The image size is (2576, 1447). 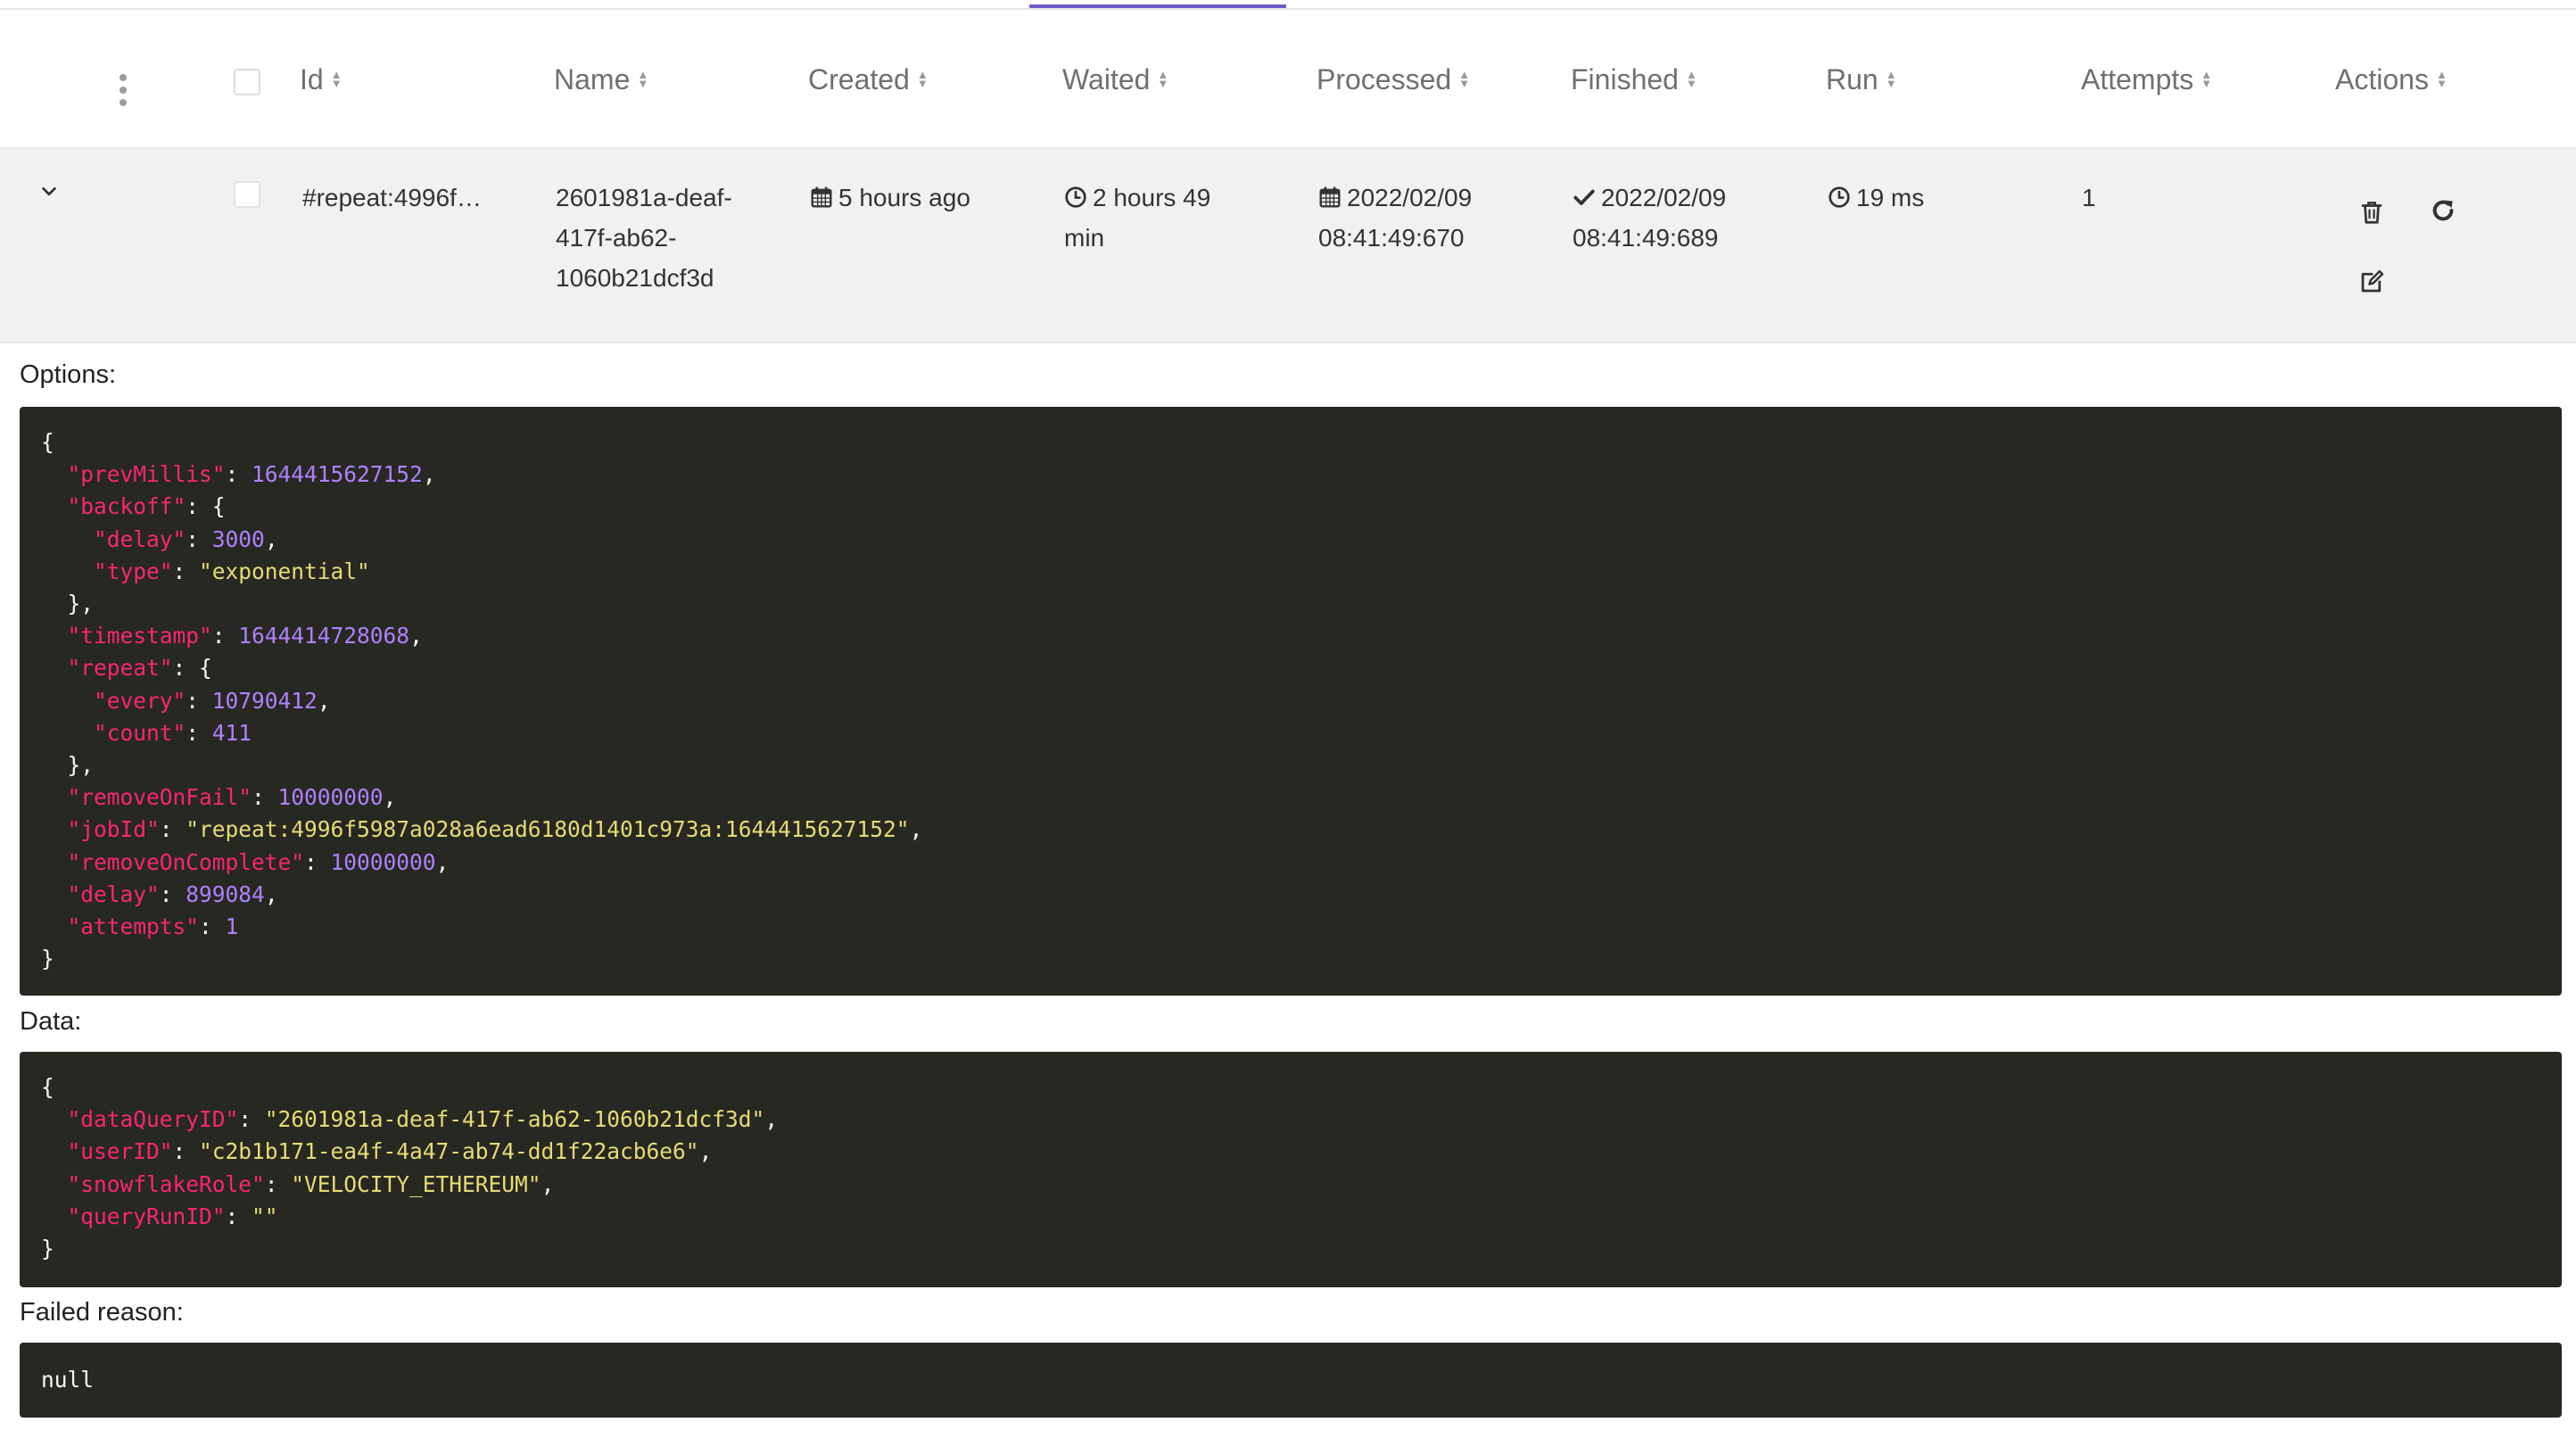 I want to click on option-prev-millis: 1644415627152, so click(x=337, y=474).